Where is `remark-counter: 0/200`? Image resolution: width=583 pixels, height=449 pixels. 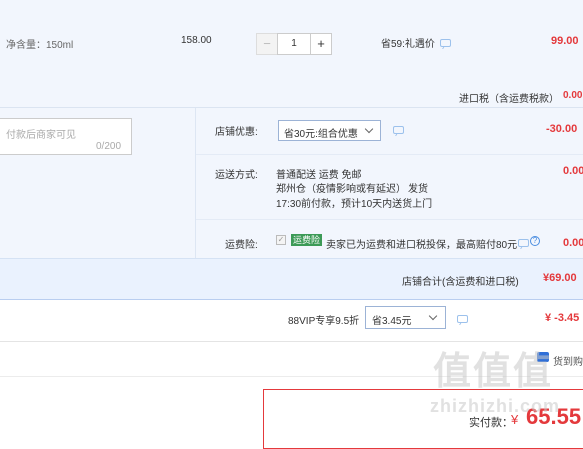 remark-counter: 0/200 is located at coordinates (109, 146).